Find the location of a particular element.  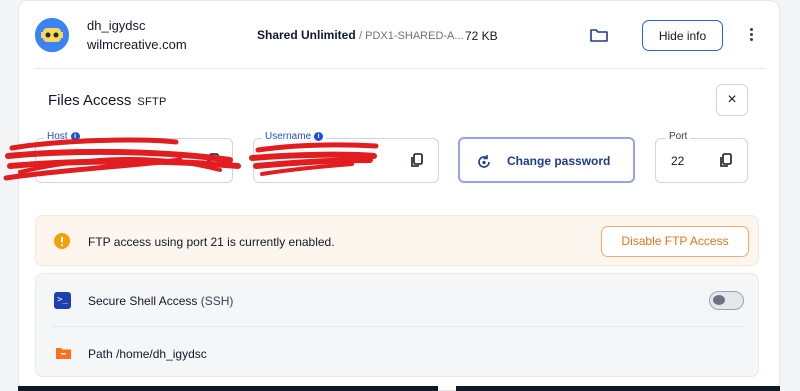

path-value: /home/dh_igydsc is located at coordinates (161, 354).